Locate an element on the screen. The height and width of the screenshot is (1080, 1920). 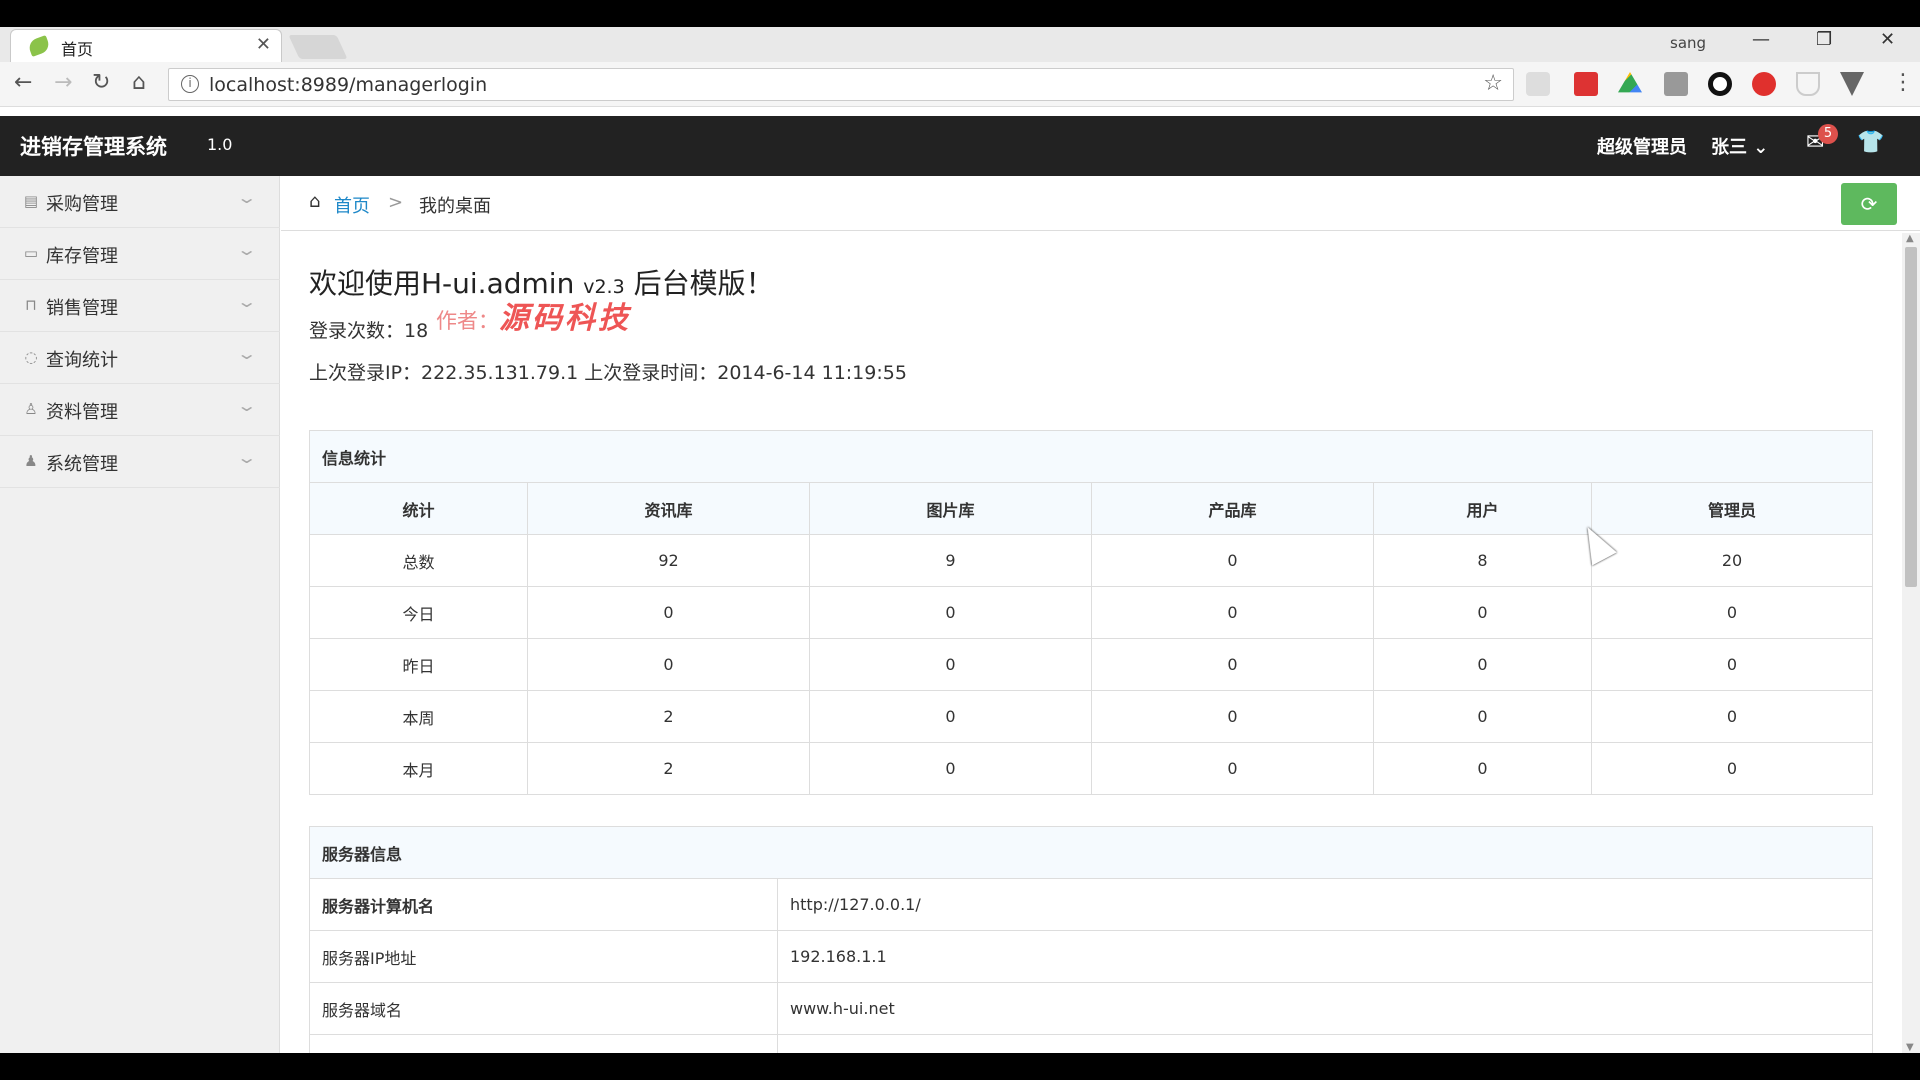
scroll-up-icon: ▲ is located at coordinates (1910, 238).